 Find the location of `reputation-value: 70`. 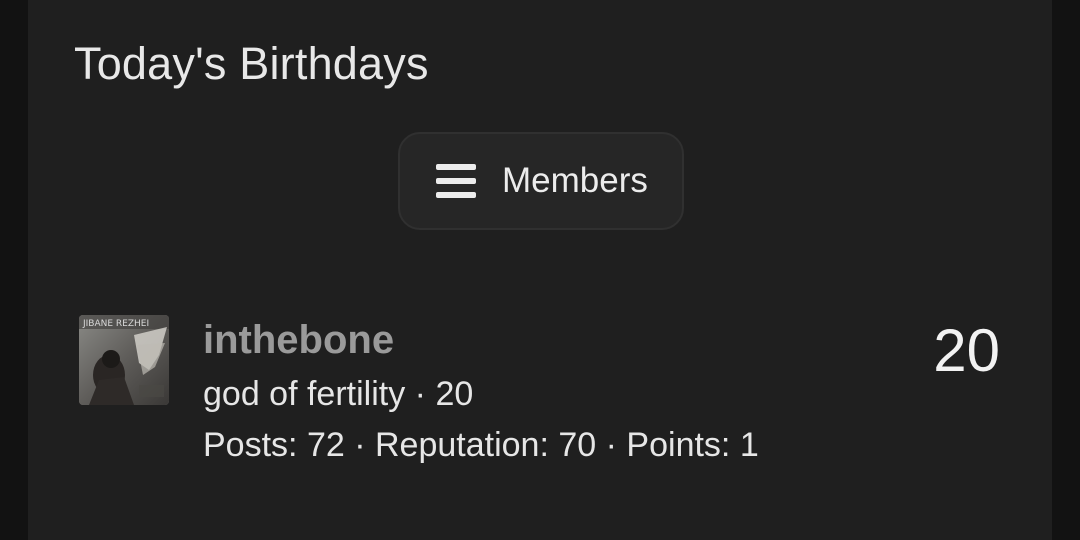

reputation-value: 70 is located at coordinates (577, 445).